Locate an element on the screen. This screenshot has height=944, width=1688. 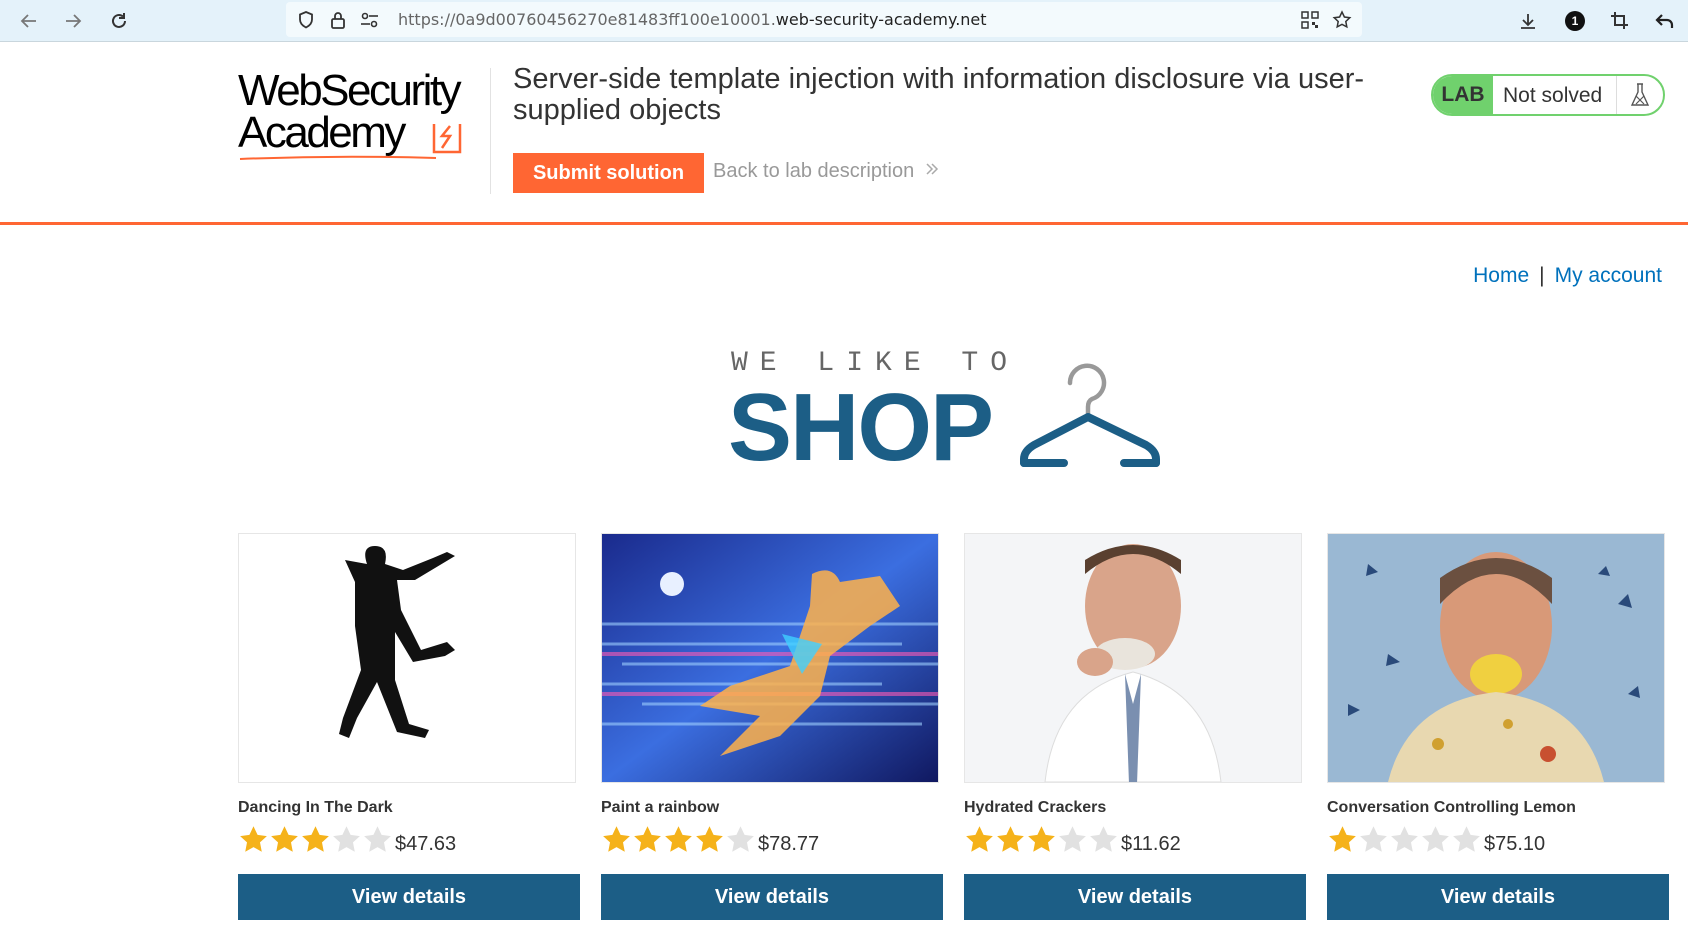
product-name: Hydrated Crackers is located at coordinates (1035, 807).